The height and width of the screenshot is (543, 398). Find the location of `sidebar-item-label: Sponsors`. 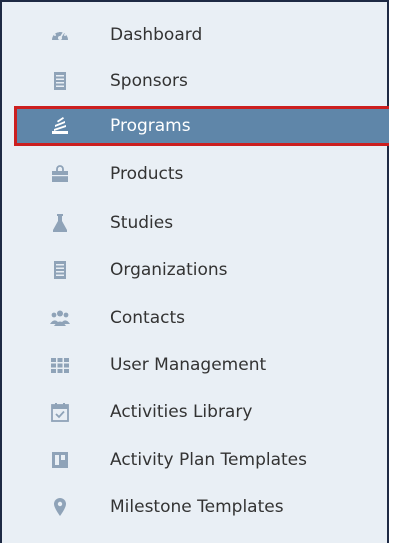

sidebar-item-label: Sponsors is located at coordinates (149, 81).